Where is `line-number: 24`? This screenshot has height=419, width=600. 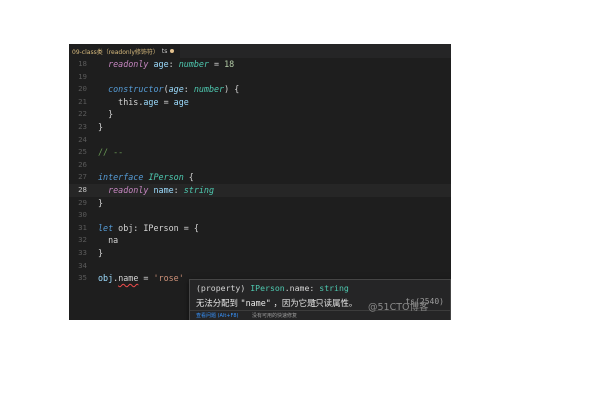 line-number: 24 is located at coordinates (82, 139).